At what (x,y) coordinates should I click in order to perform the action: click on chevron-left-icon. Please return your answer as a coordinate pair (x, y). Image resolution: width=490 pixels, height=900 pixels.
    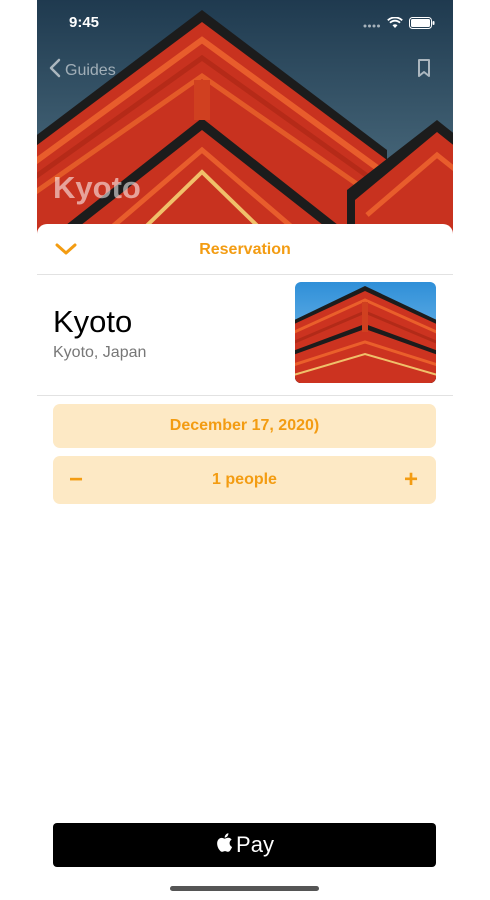
    Looking at the image, I should click on (55, 70).